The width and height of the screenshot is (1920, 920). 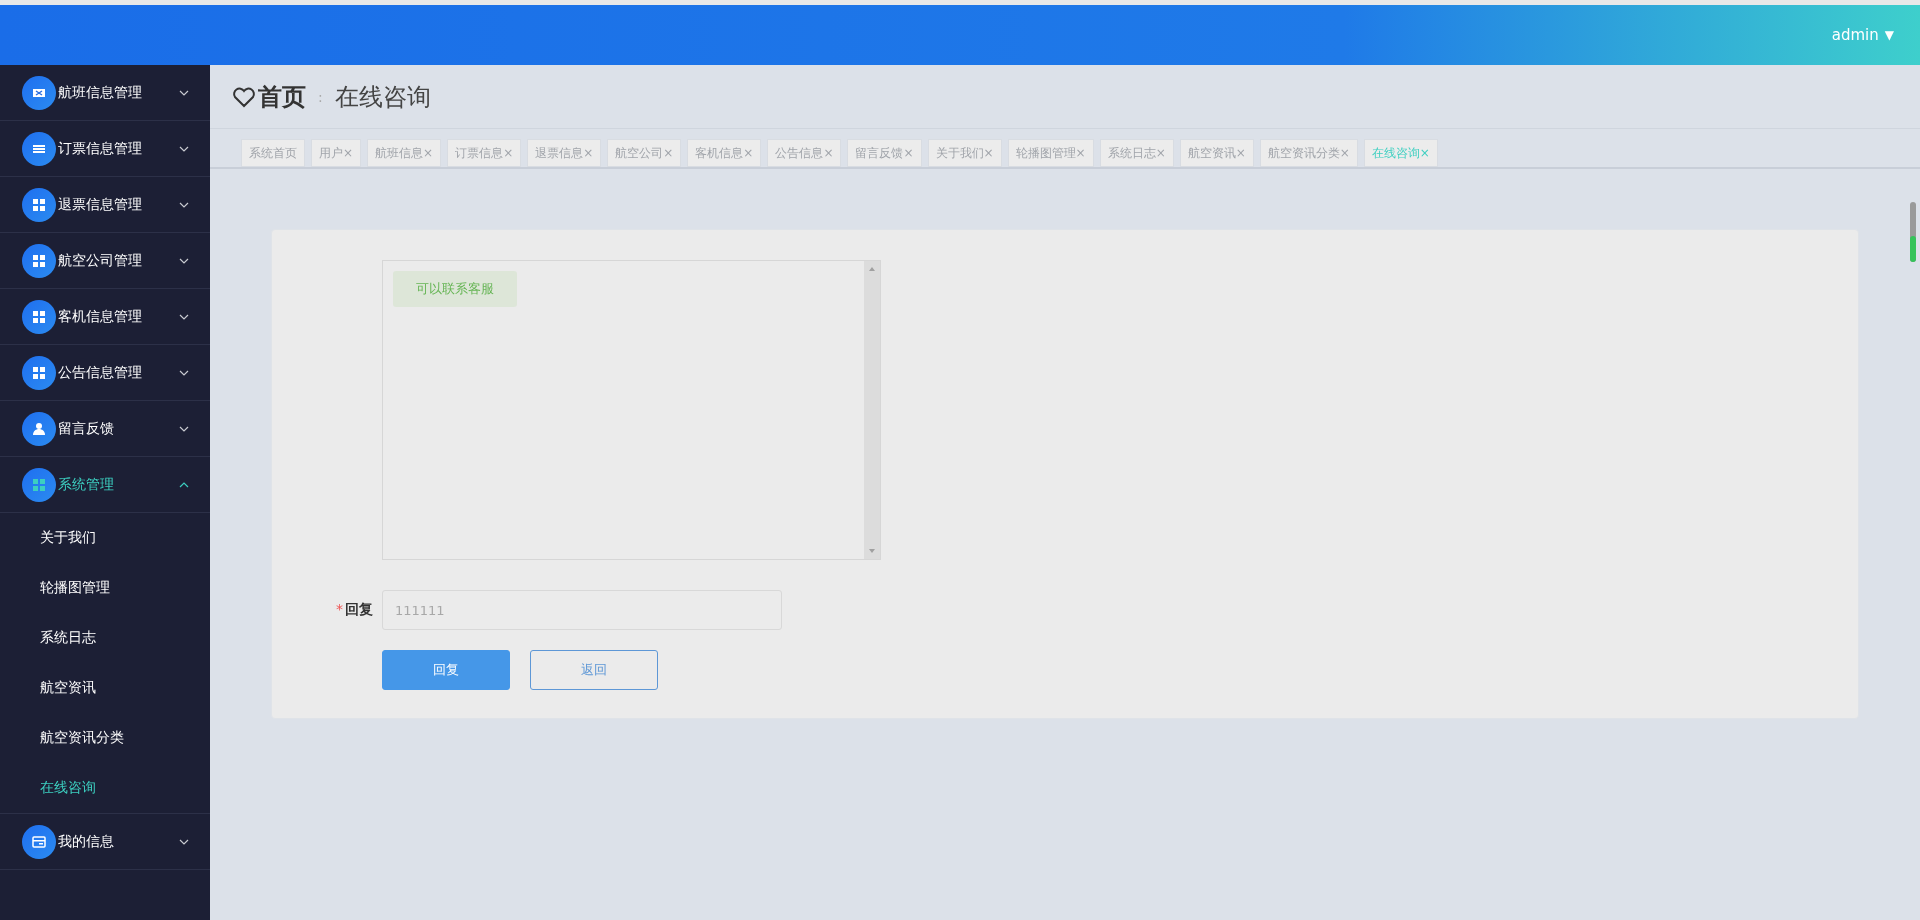 I want to click on submenu-item: 关于我们, so click(x=105, y=538).